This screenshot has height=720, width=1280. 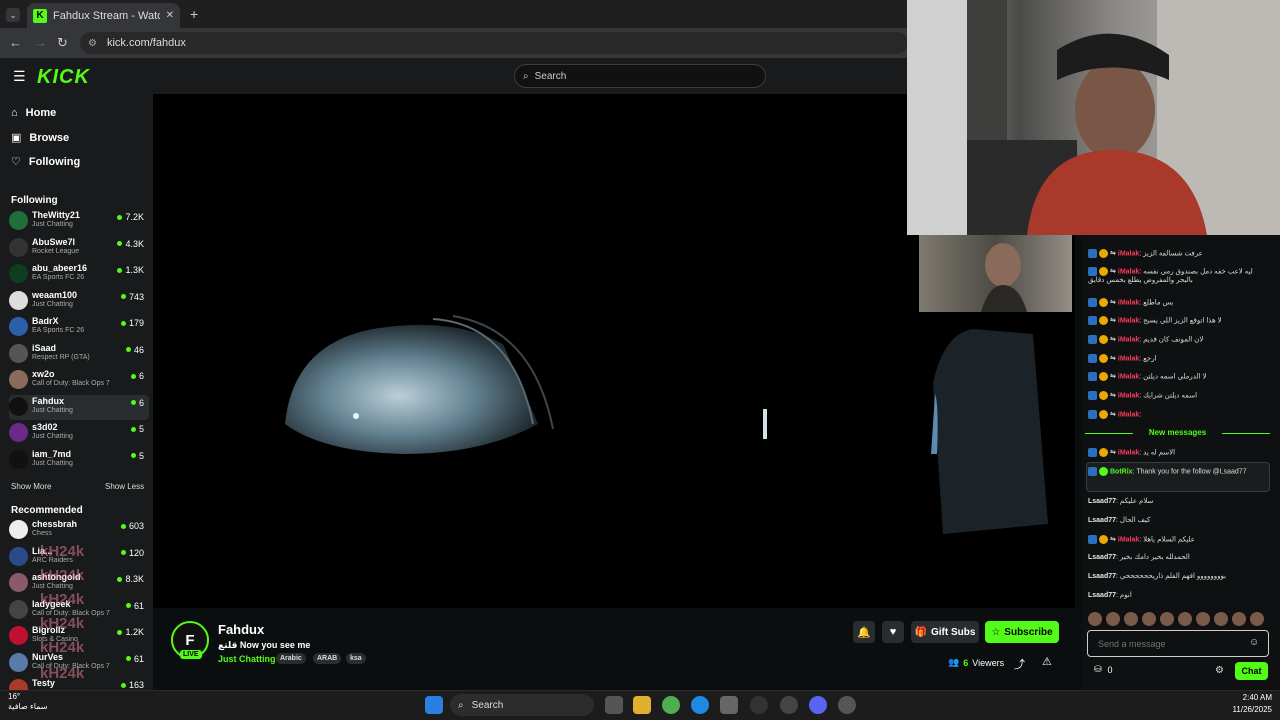 I want to click on nav-following: ♡ Following, so click(x=45, y=162).